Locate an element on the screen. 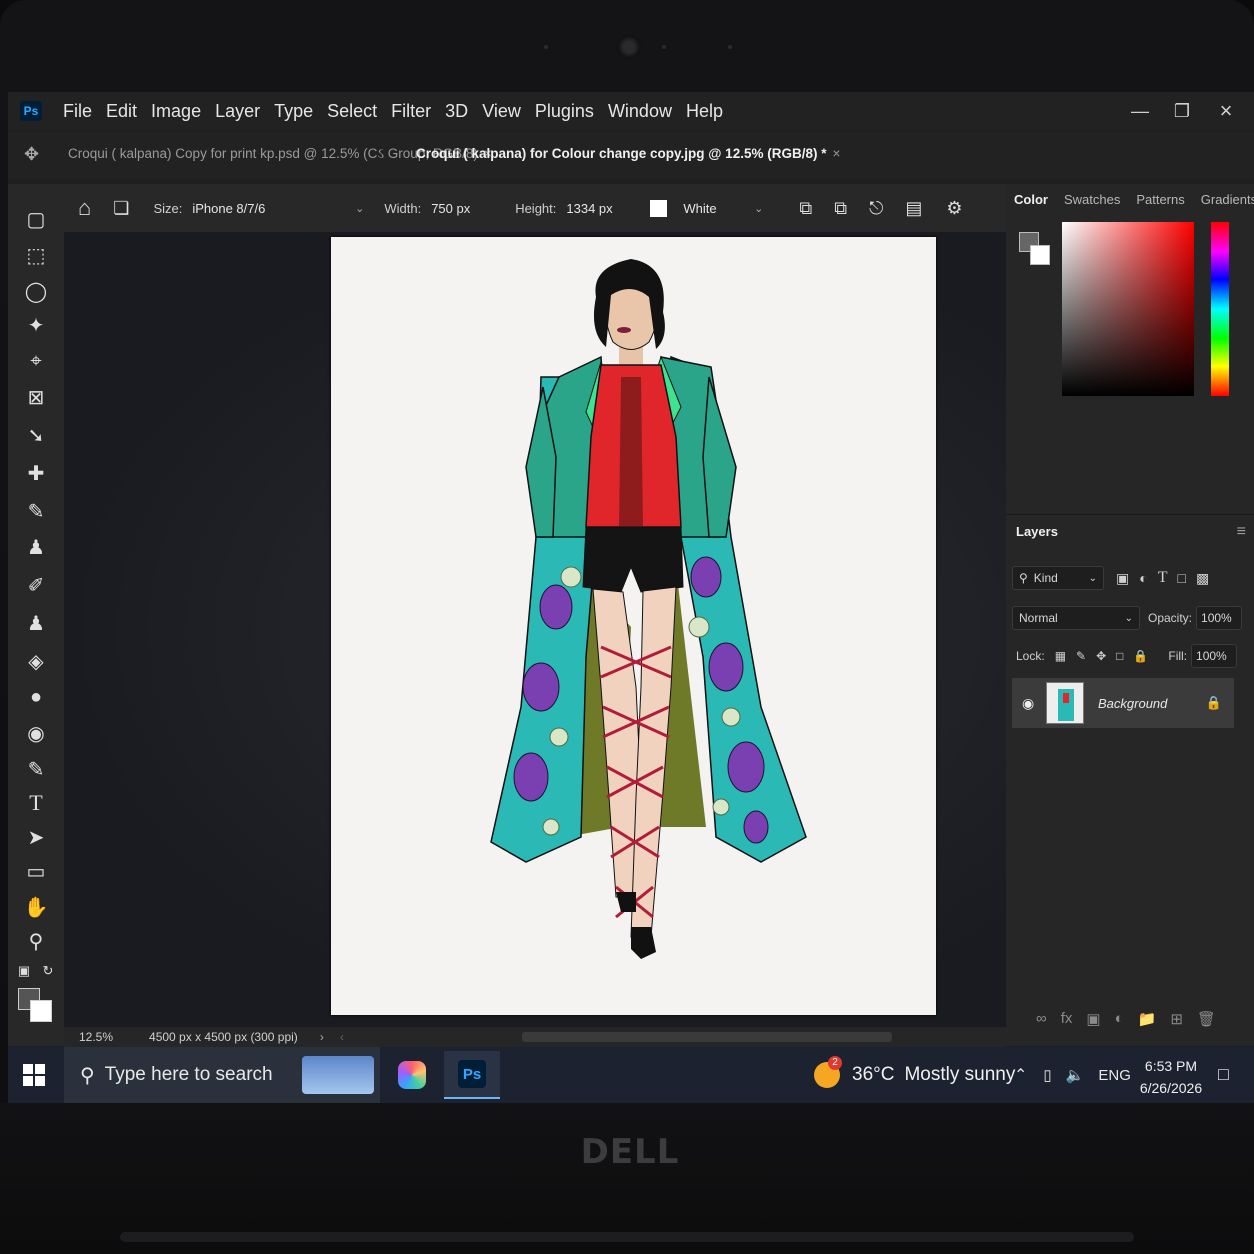 The image size is (1254, 1254). tab-swatches: Swatches is located at coordinates (1092, 199).